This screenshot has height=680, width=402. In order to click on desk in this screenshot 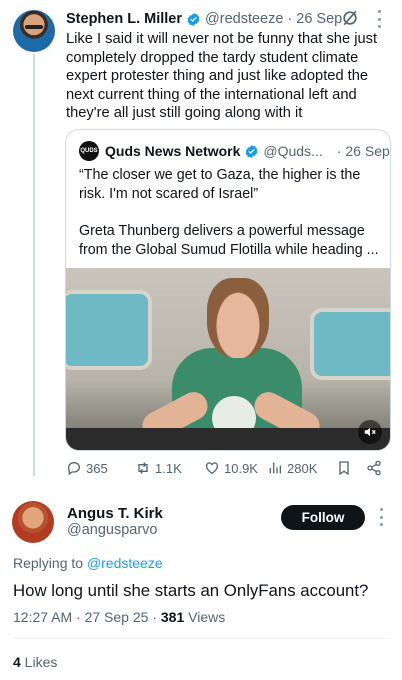, I will do `click(228, 439)`.